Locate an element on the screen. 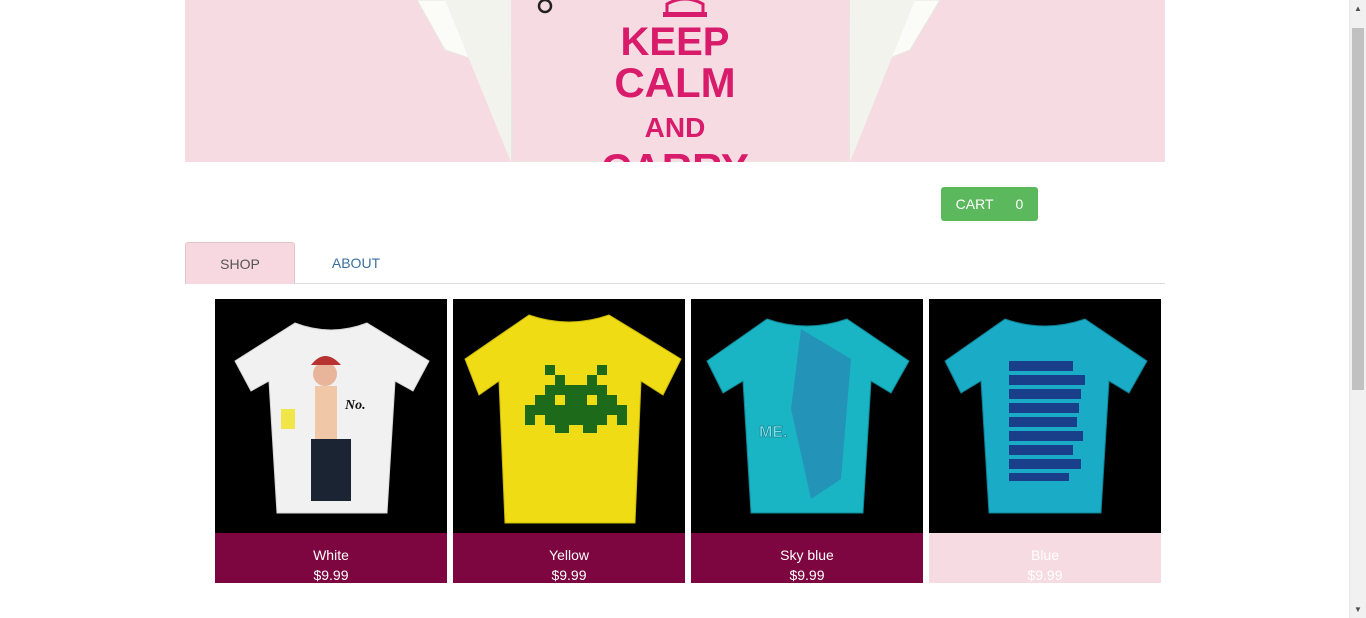 This screenshot has height=618, width=1366. banner-calm-text: CALM is located at coordinates (675, 82).